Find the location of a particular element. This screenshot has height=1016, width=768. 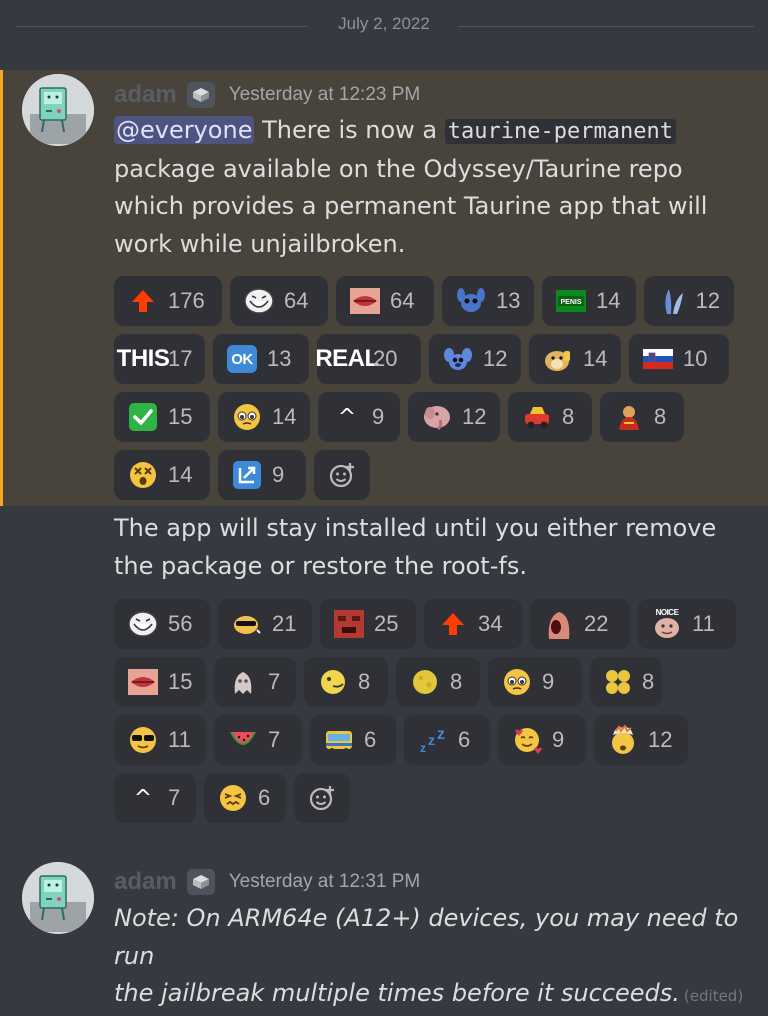

reaction-caret: ^ 9 is located at coordinates (359, 417).